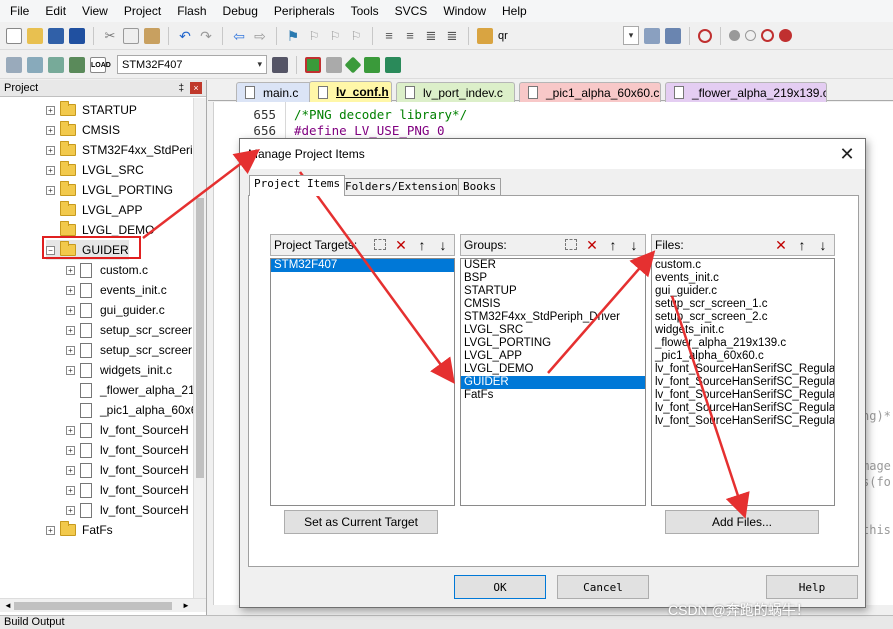 The height and width of the screenshot is (629, 893). What do you see at coordinates (372, 64) in the screenshot?
I see `select-packs-icon` at bounding box center [372, 64].